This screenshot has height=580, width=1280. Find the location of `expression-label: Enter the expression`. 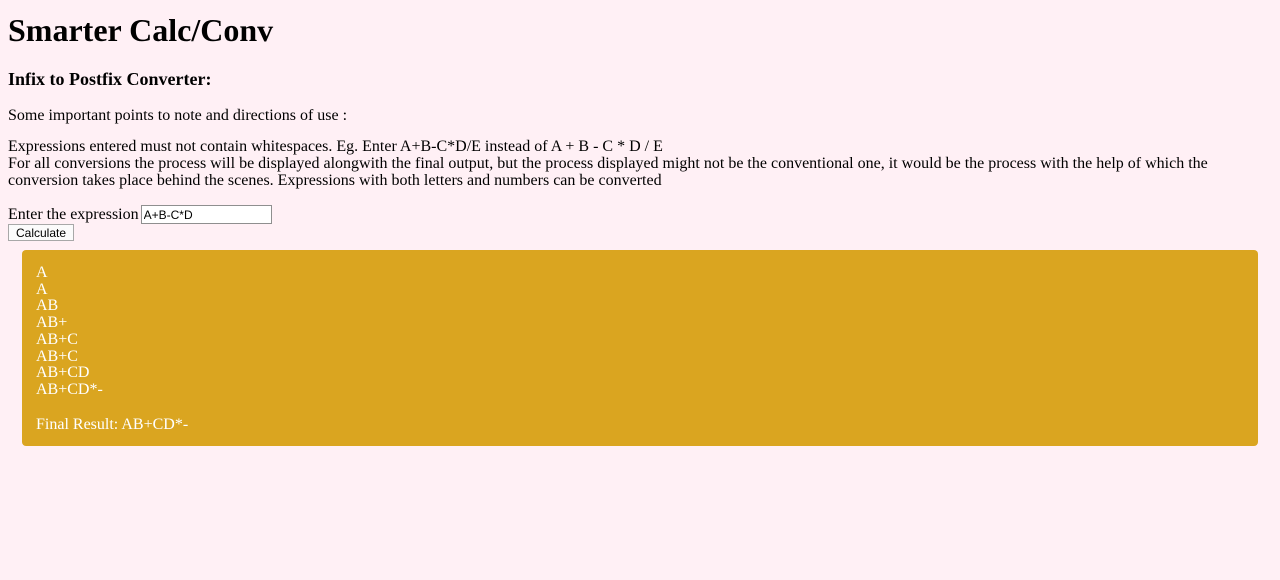

expression-label: Enter the expression is located at coordinates (73, 214).